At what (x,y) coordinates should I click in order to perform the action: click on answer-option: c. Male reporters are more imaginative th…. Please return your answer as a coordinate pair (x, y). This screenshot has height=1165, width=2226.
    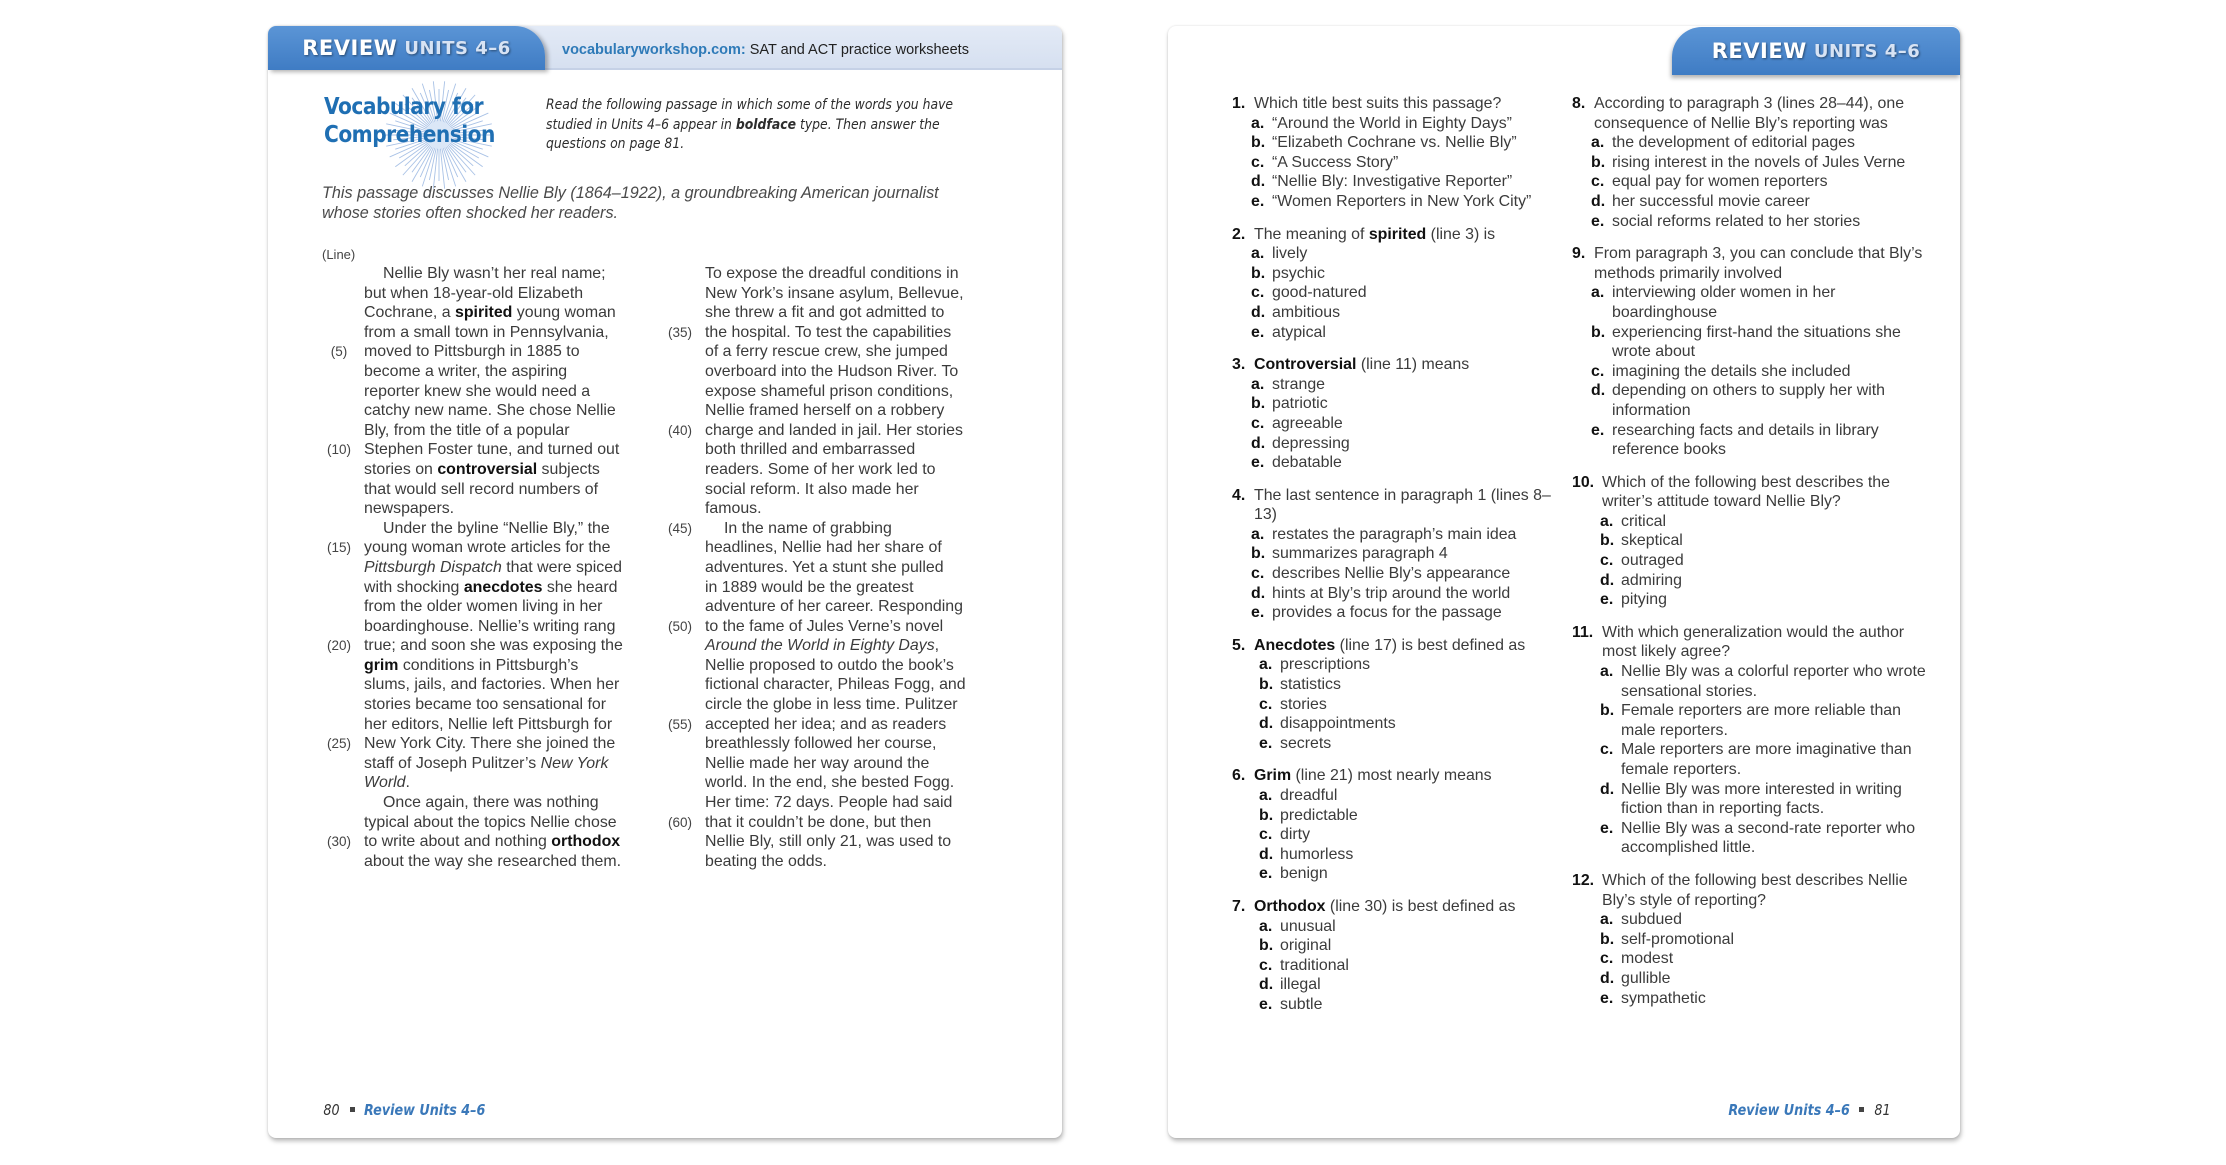
    Looking at the image, I should click on (1752, 759).